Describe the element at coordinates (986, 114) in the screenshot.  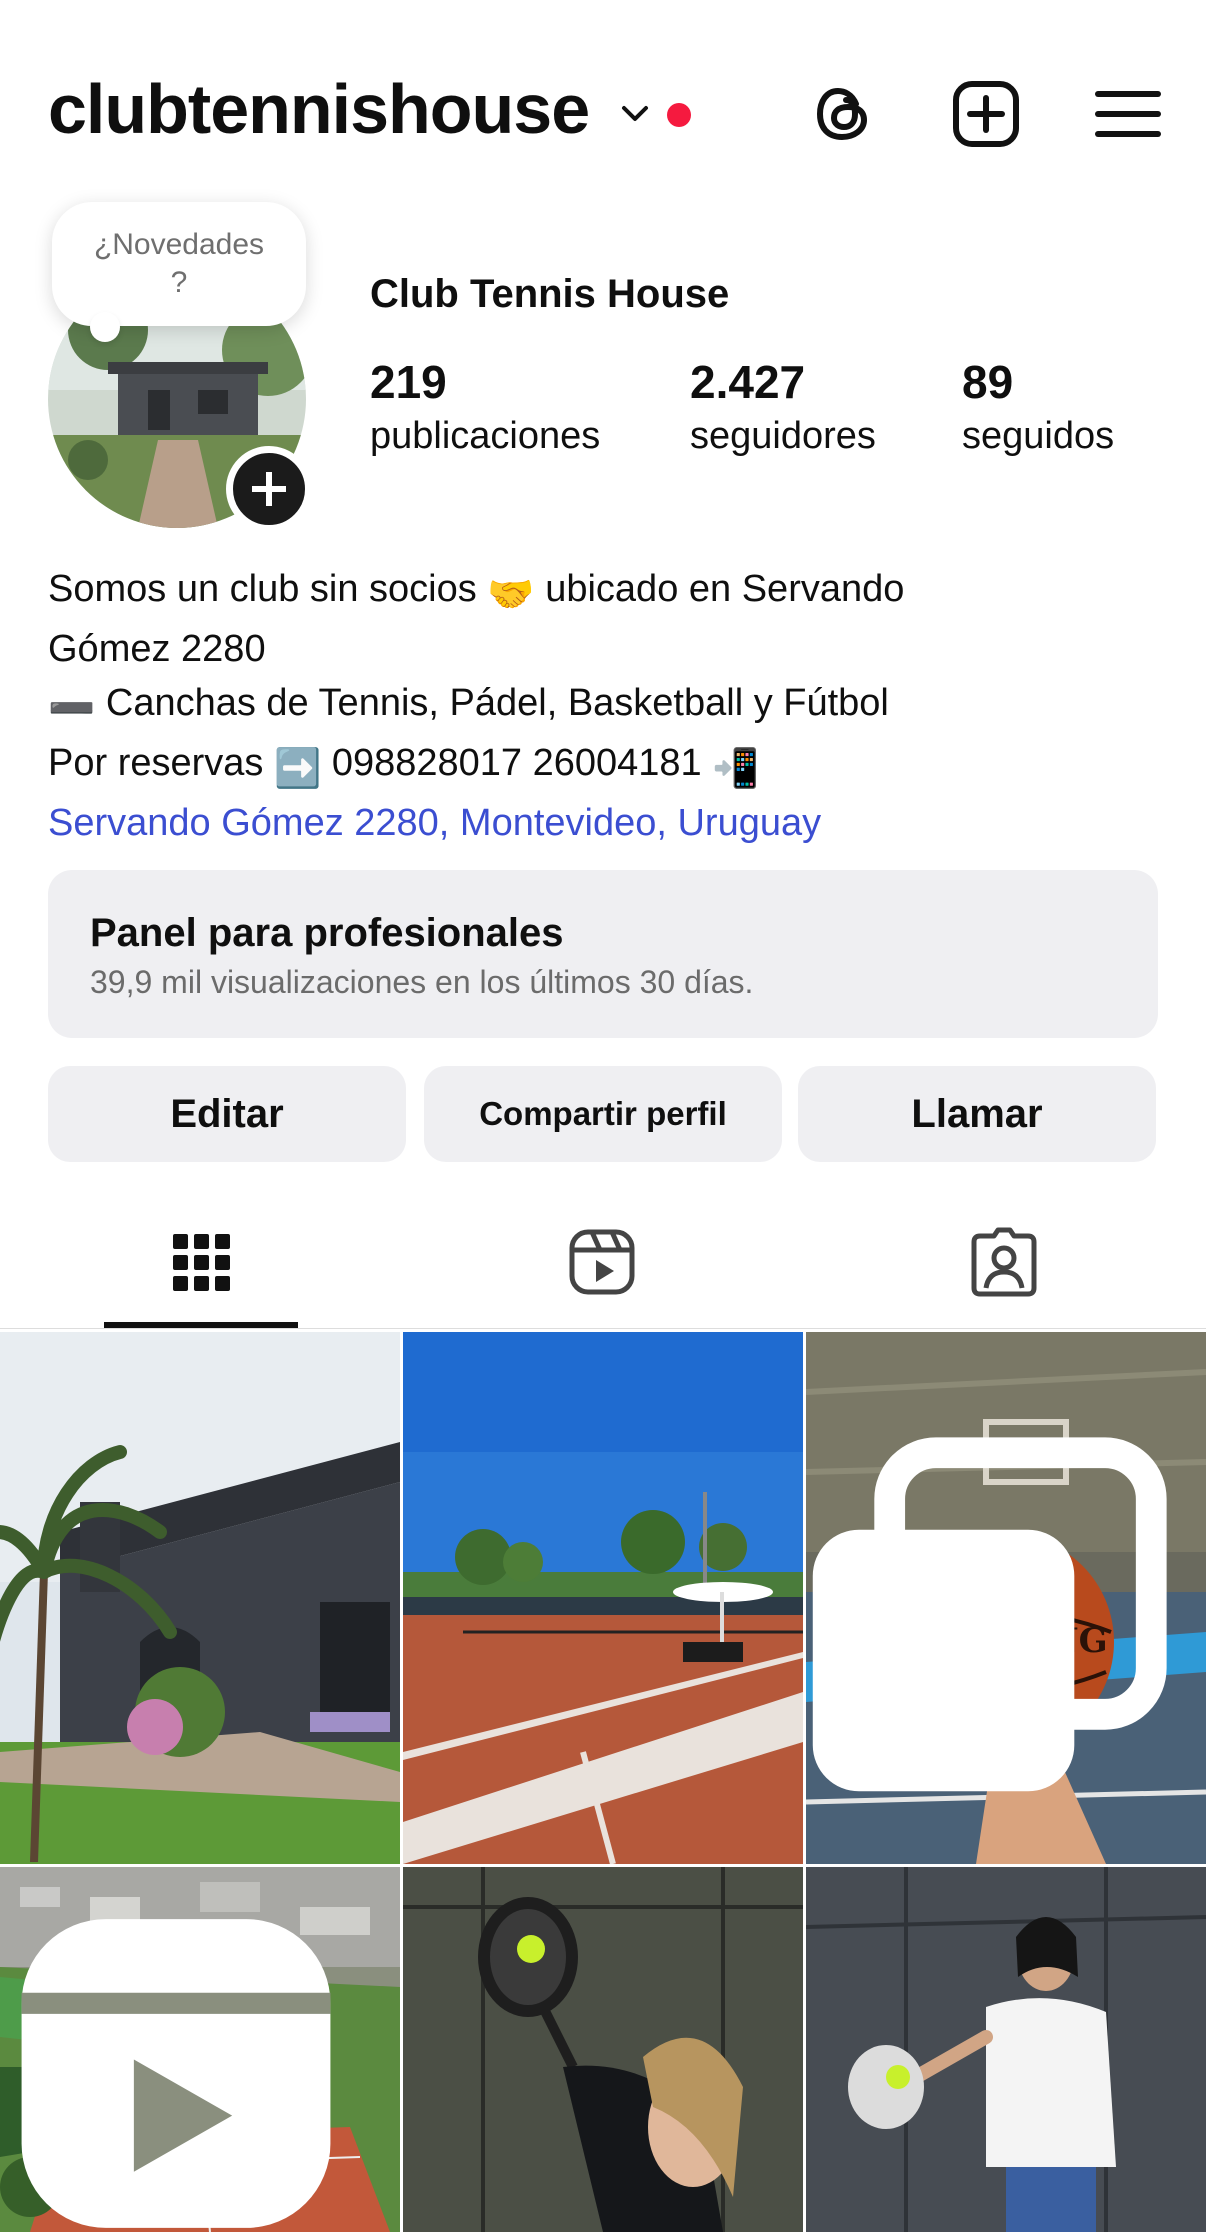
I see `new-post-icon` at that location.